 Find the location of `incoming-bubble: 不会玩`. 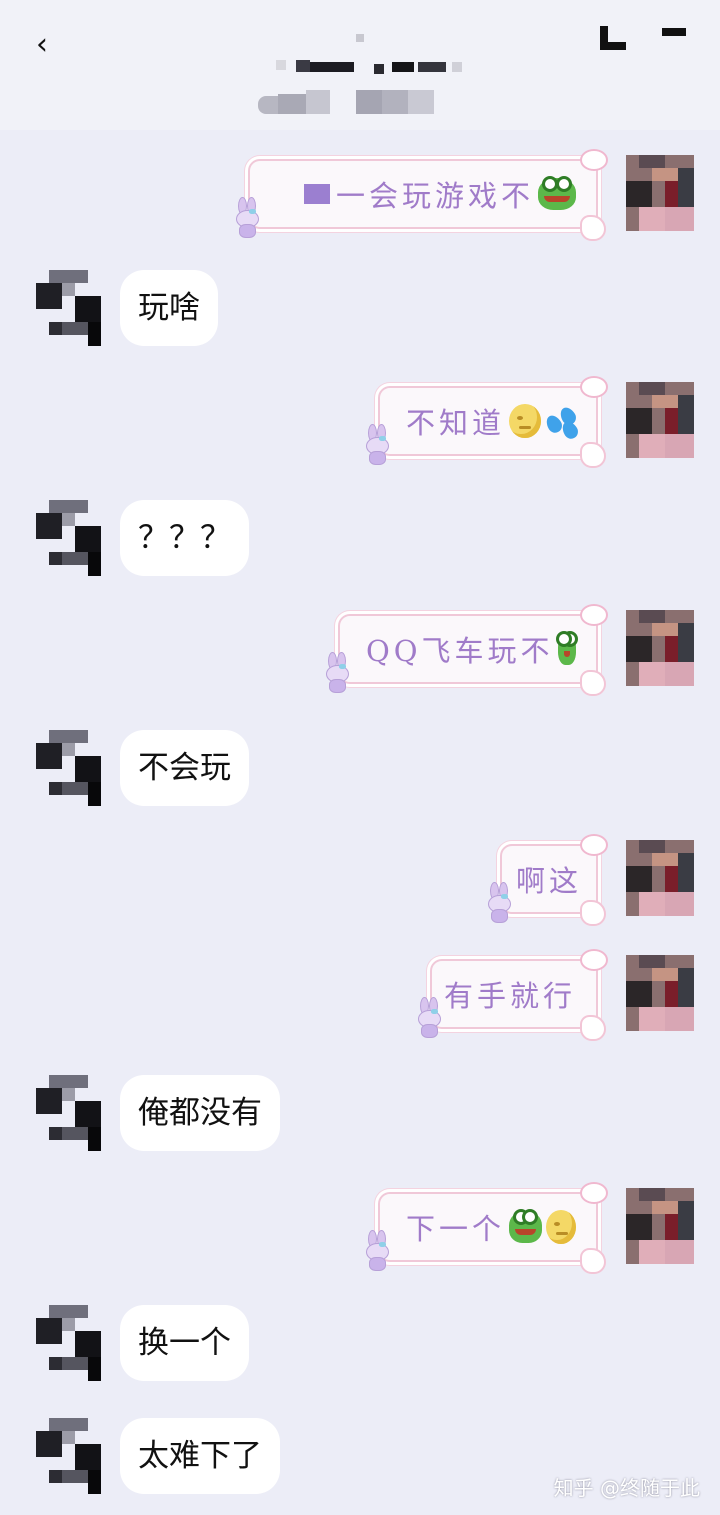

incoming-bubble: 不会玩 is located at coordinates (184, 768).